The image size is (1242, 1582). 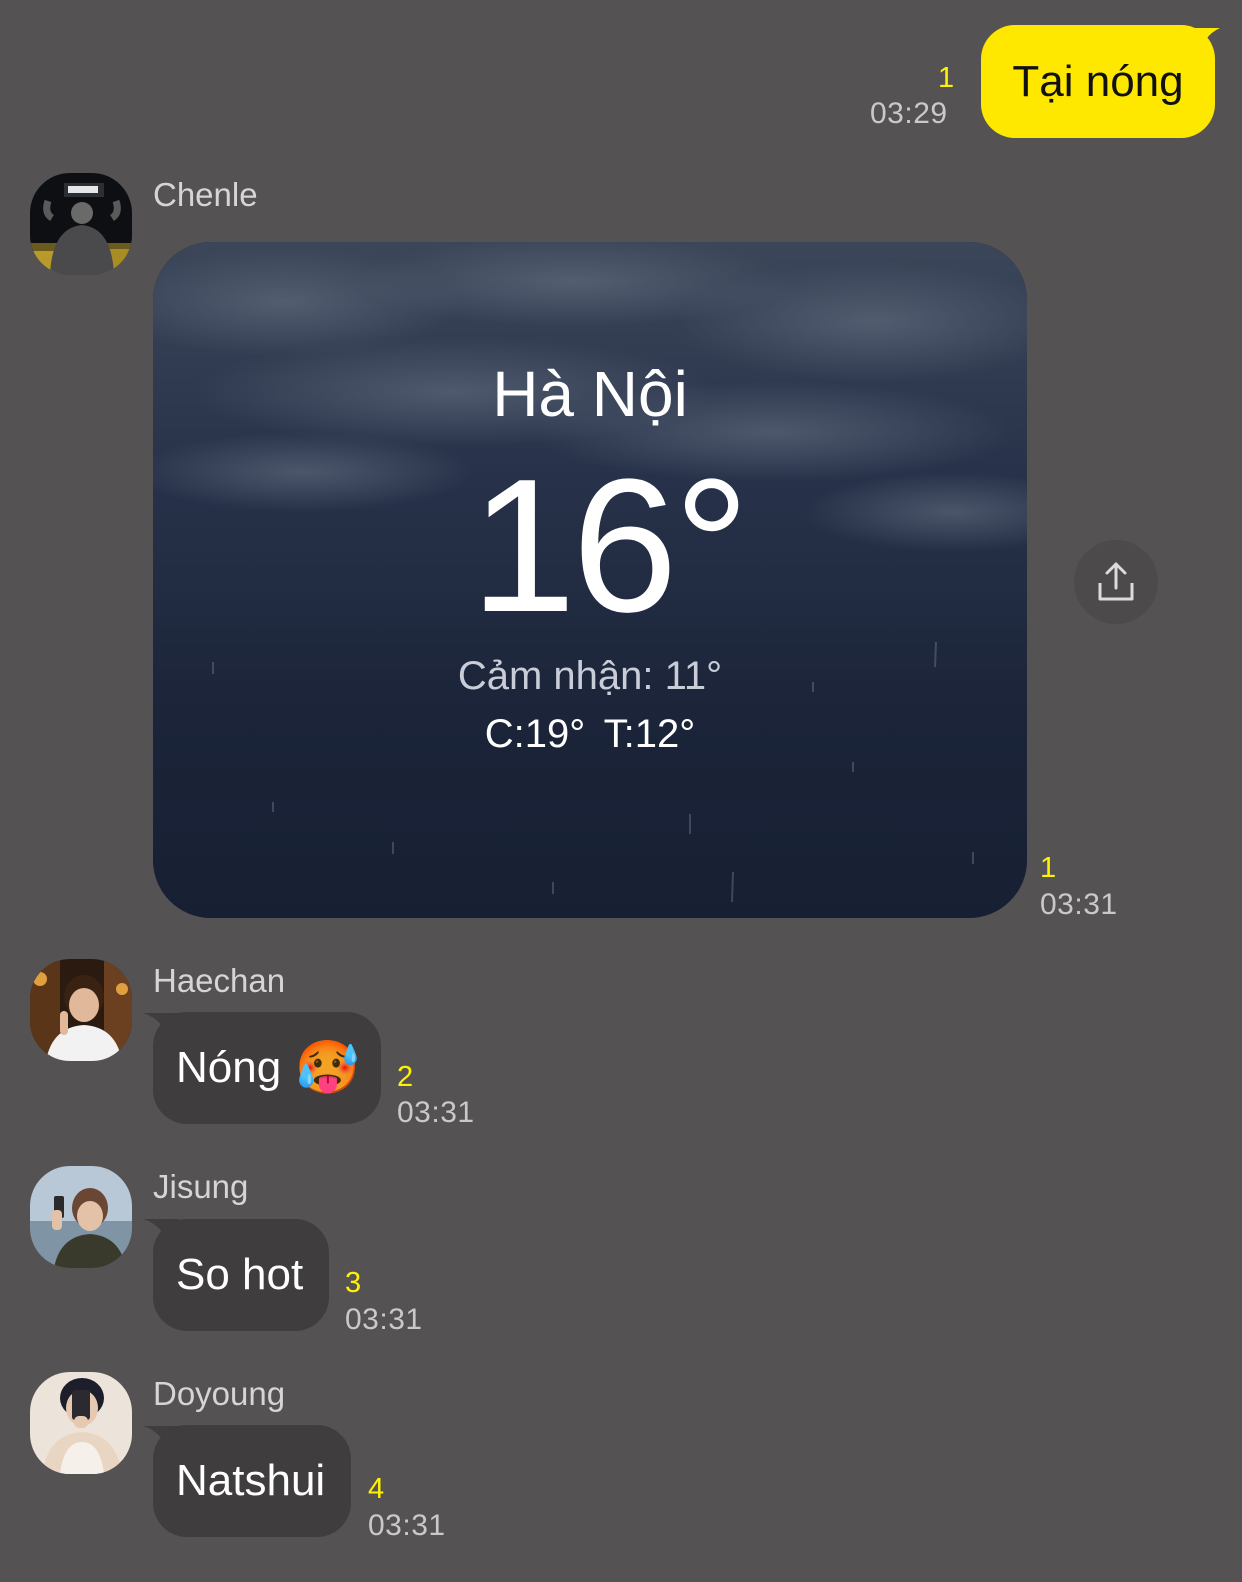 What do you see at coordinates (609, 546) in the screenshot?
I see `weather-temperature: 16°` at bounding box center [609, 546].